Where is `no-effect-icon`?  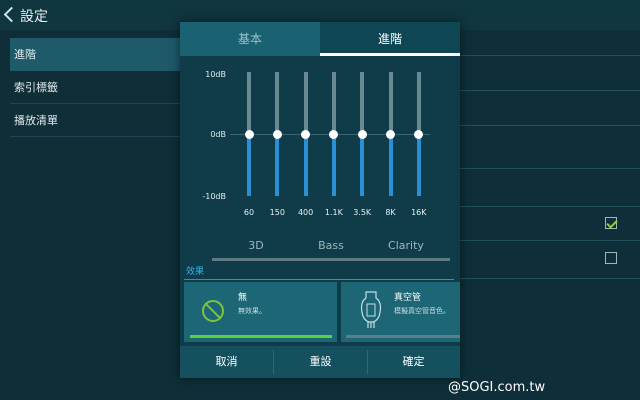
no-effect-icon is located at coordinates (213, 311).